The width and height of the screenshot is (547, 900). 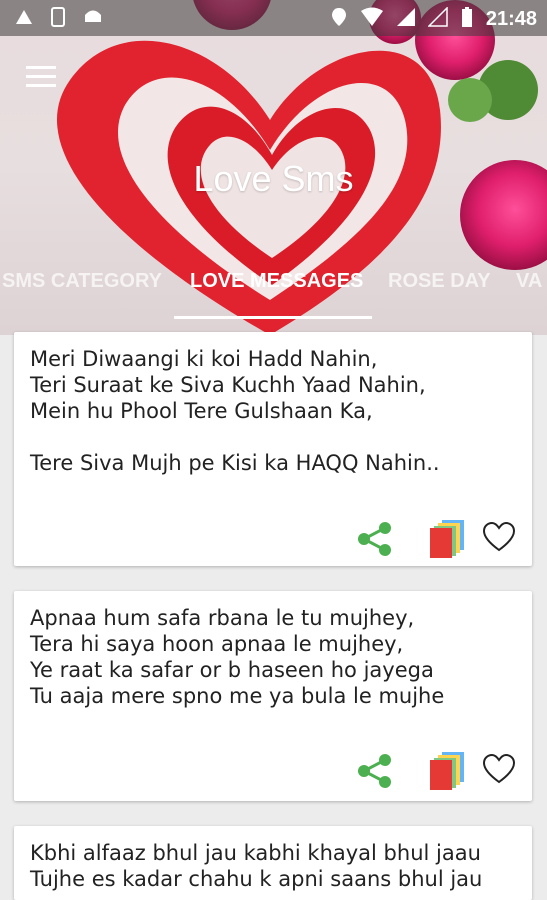 I want to click on tab-love-messages: LOVE MESSAGES, so click(x=276, y=281).